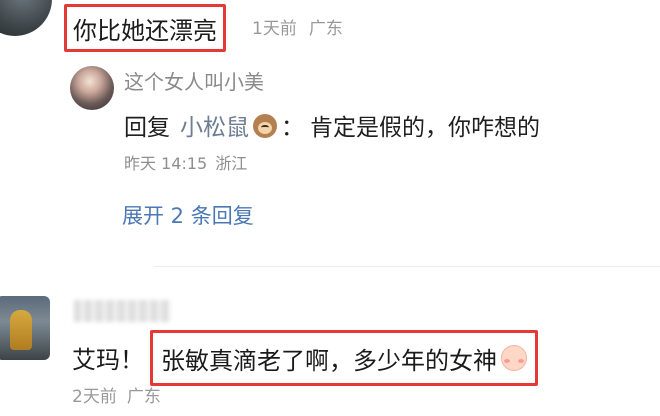 The width and height of the screenshot is (660, 416). What do you see at coordinates (274, 29) in the screenshot?
I see `comment-time: 1天前` at bounding box center [274, 29].